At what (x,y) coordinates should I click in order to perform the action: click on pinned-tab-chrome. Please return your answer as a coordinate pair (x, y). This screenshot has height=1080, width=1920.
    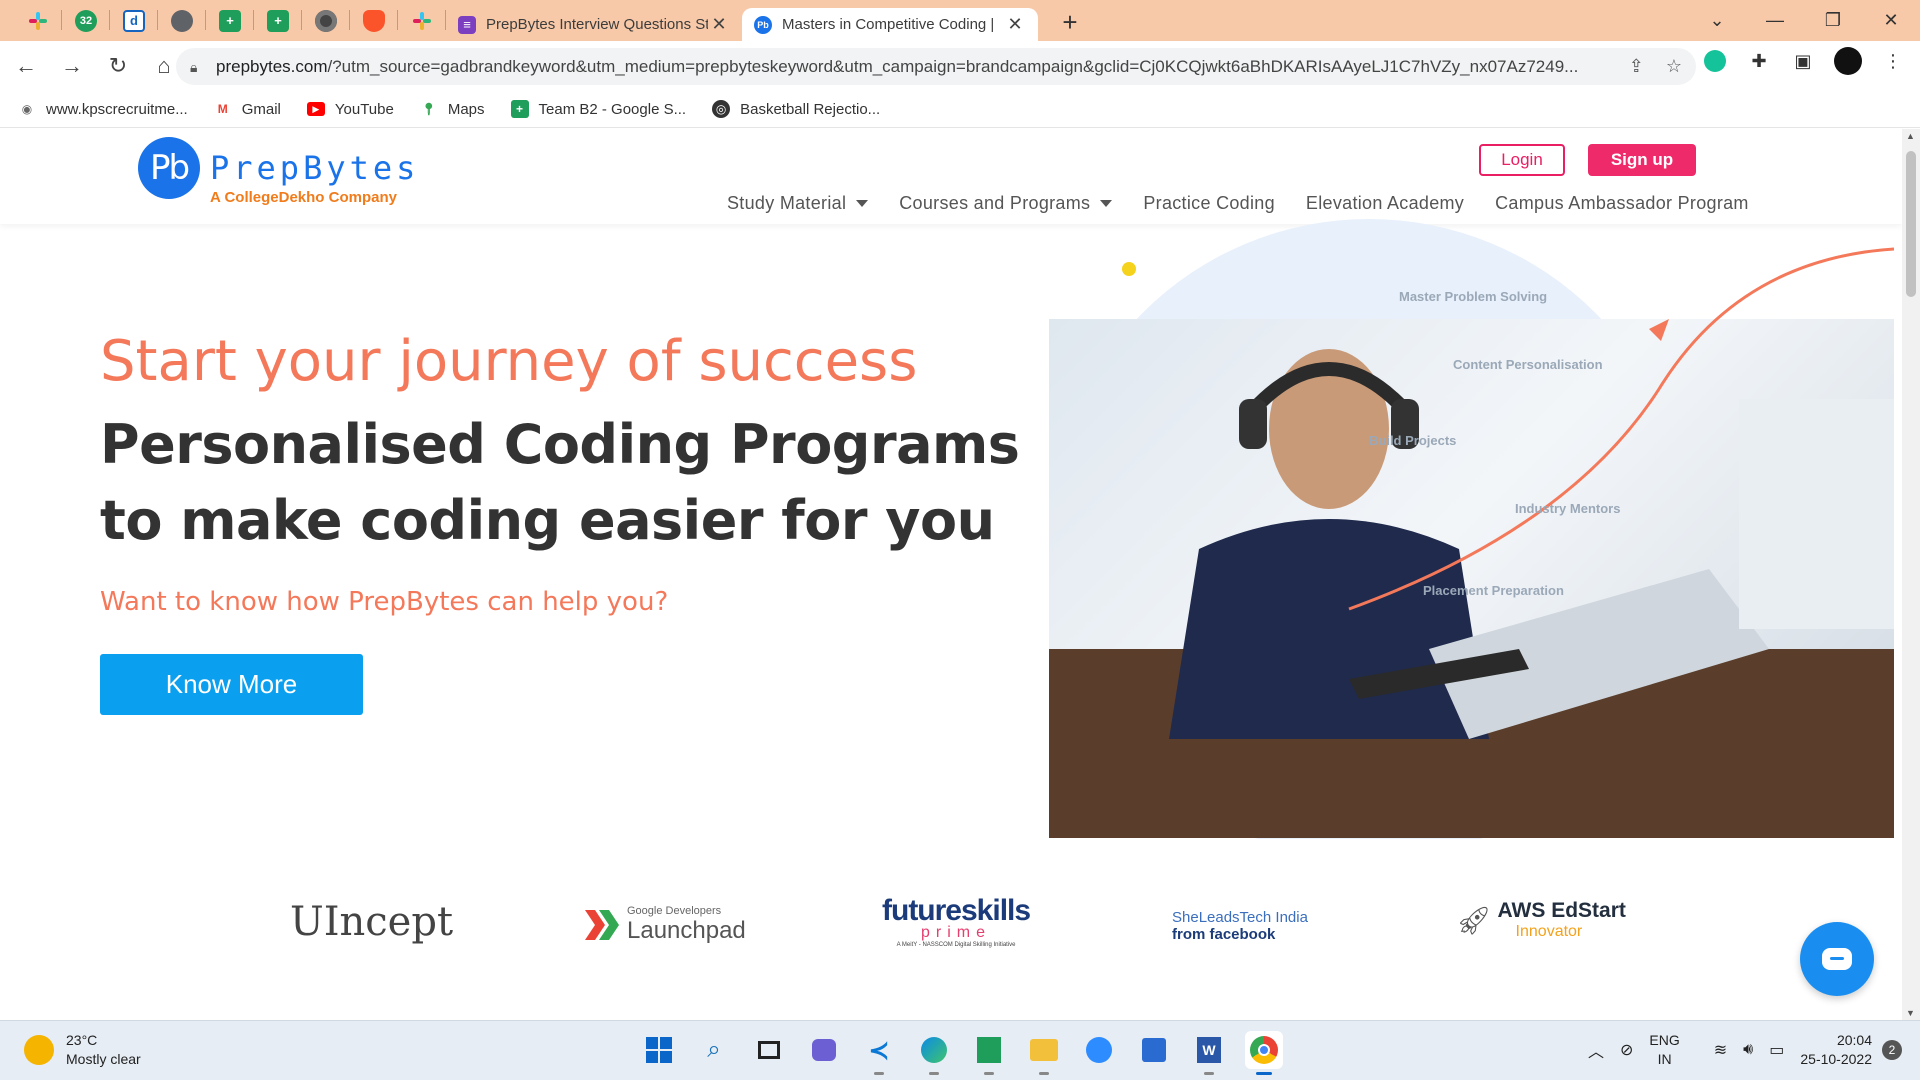
    Looking at the image, I should click on (326, 20).